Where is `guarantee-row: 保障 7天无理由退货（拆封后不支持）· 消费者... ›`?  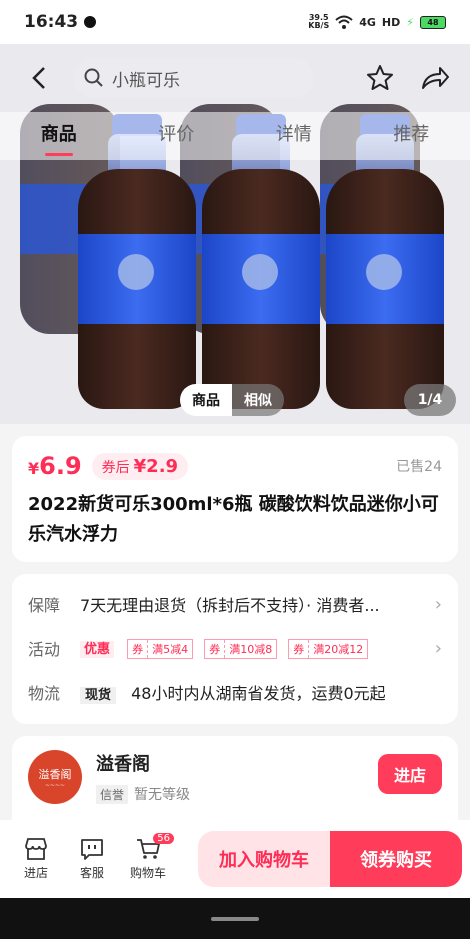 guarantee-row: 保障 7天无理由退货（拆封后不支持）· 消费者... › is located at coordinates (235, 604).